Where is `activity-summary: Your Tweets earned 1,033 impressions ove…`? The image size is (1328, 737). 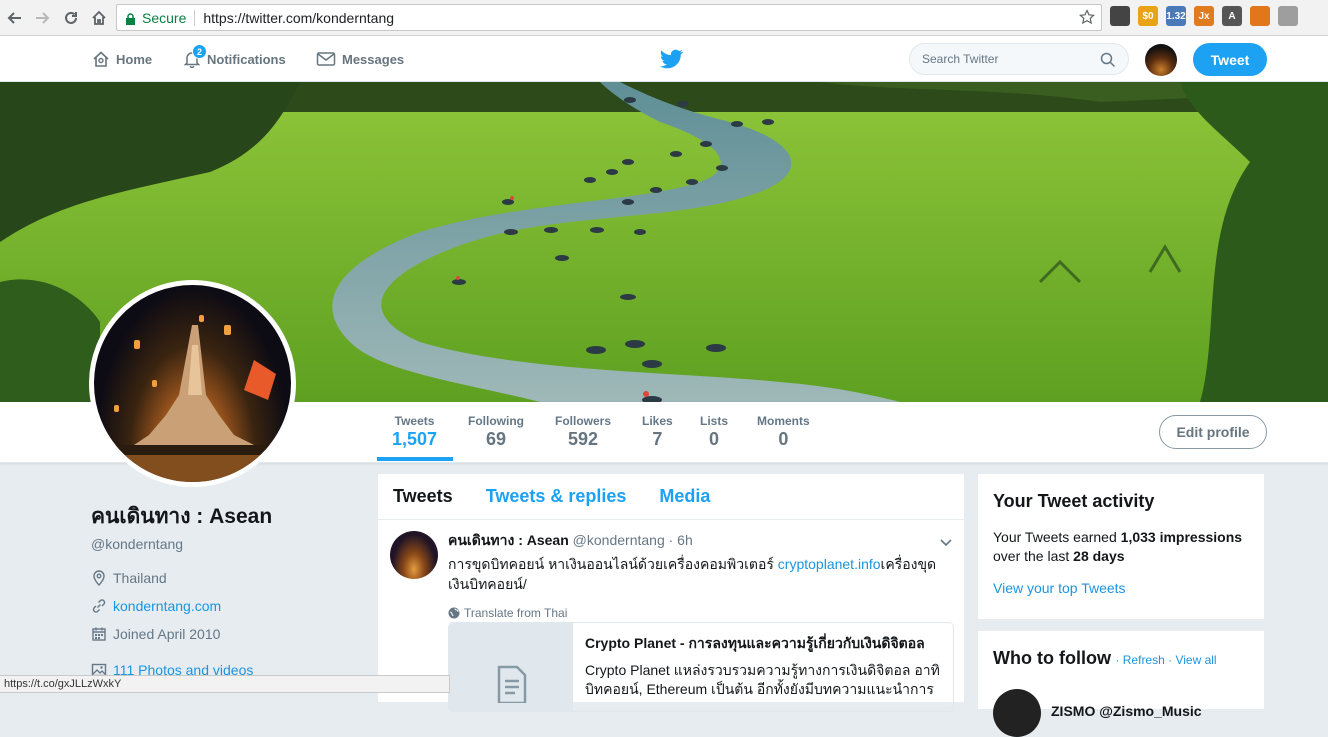
activity-summary: Your Tweets earned 1,033 impressions ove… is located at coordinates (1121, 547).